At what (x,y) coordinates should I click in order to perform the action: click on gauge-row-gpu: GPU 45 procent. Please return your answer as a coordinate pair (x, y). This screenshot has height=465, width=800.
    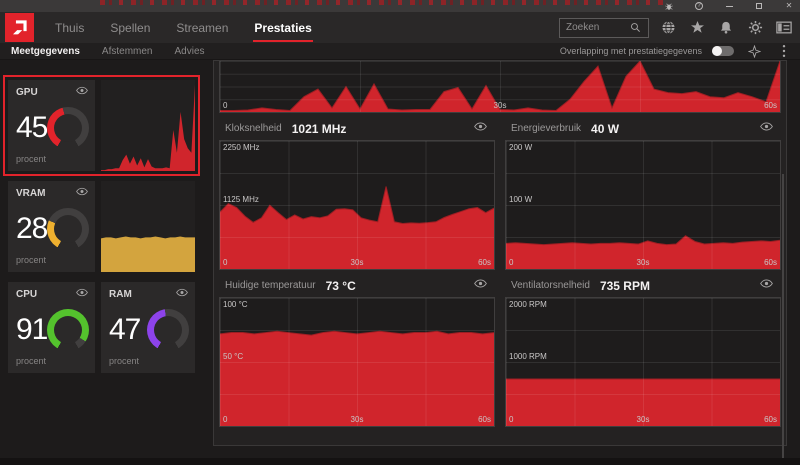
    Looking at the image, I should click on (101, 125).